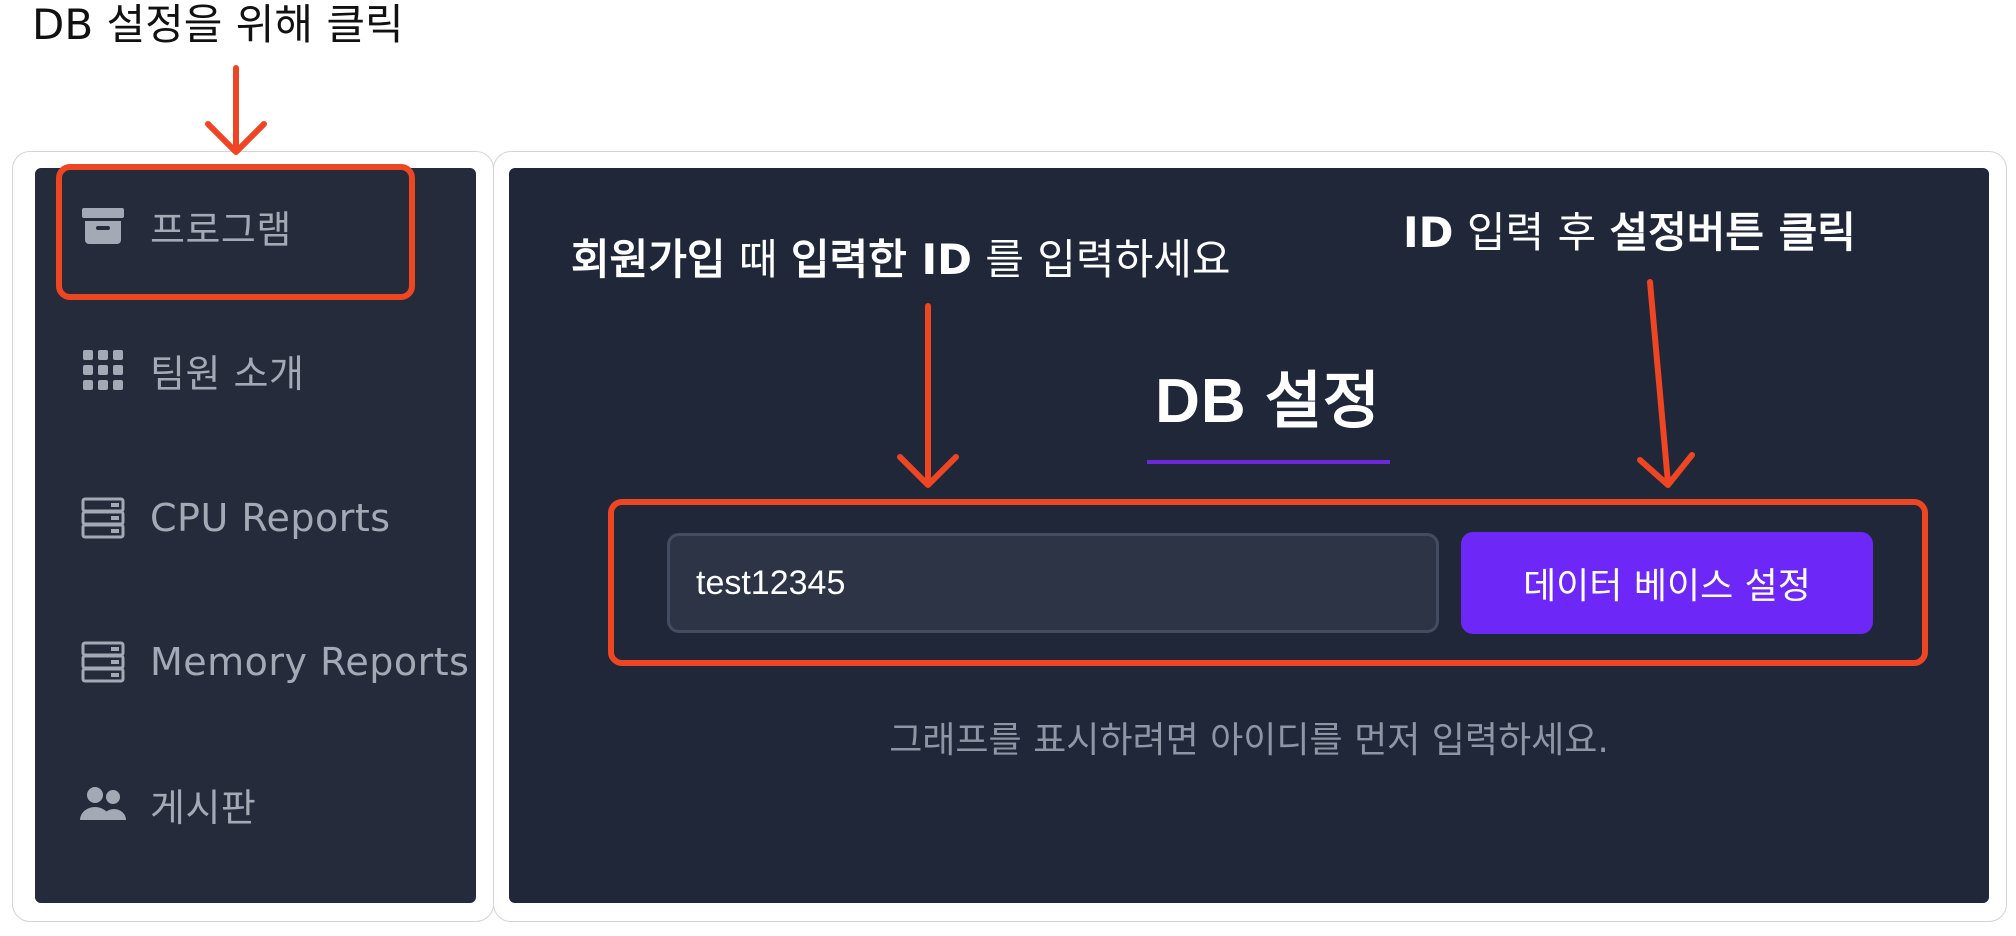 The height and width of the screenshot is (936, 2016). I want to click on sidebar-item-label: CPU Reports, so click(270, 518).